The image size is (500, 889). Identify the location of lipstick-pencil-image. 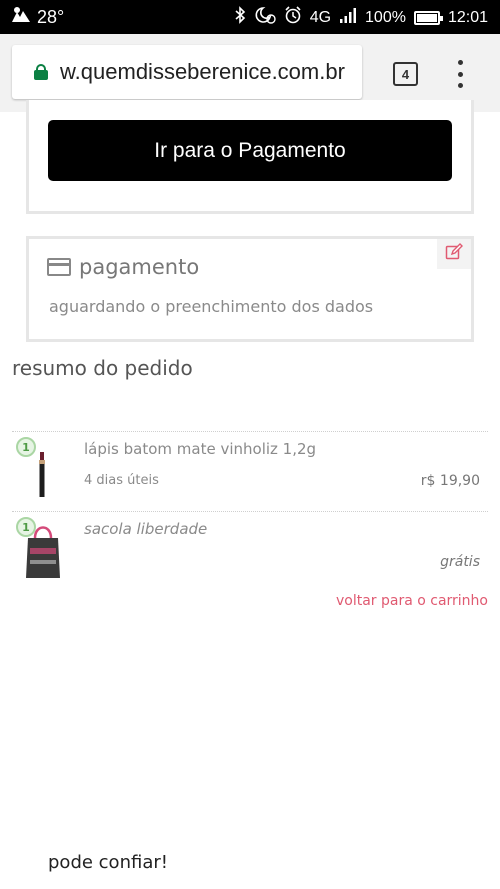
(42, 477).